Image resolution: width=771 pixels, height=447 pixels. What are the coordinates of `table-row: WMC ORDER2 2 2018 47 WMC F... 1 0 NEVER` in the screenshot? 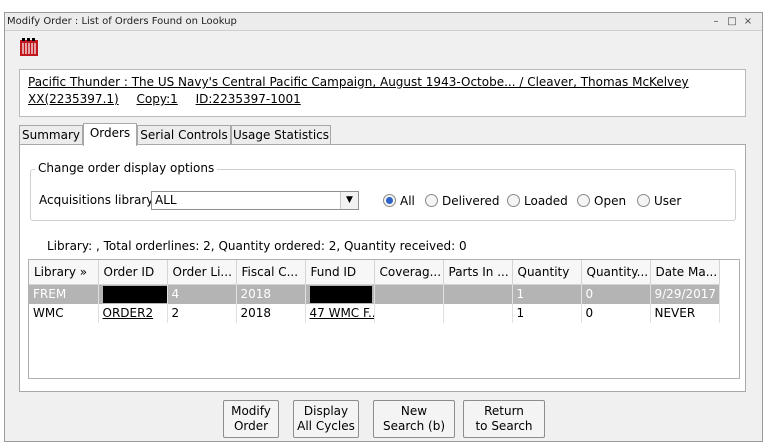 It's located at (374, 313).